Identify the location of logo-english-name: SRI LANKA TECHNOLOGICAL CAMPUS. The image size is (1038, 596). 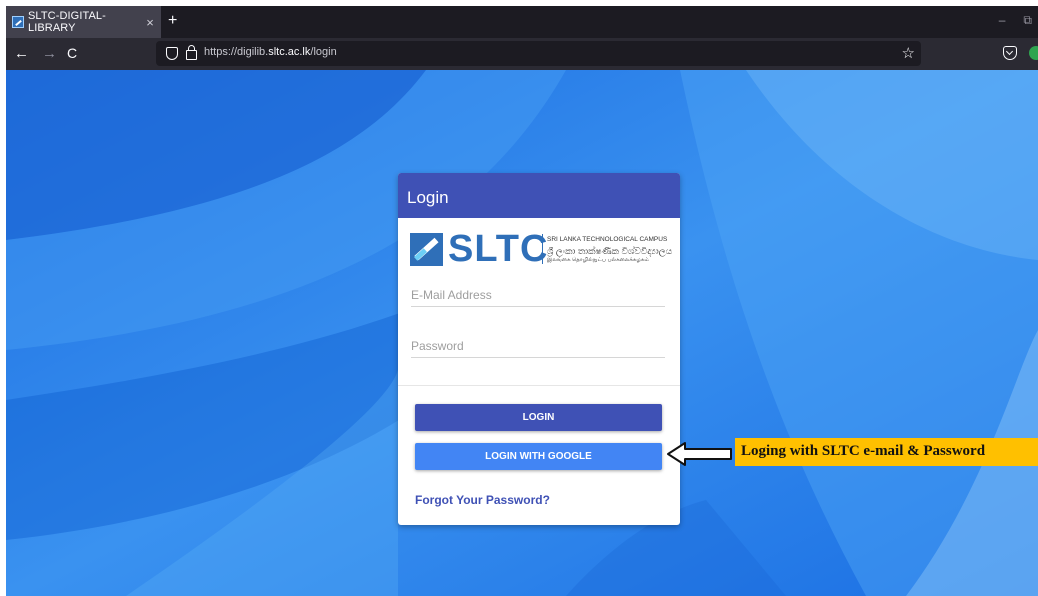
(607, 239).